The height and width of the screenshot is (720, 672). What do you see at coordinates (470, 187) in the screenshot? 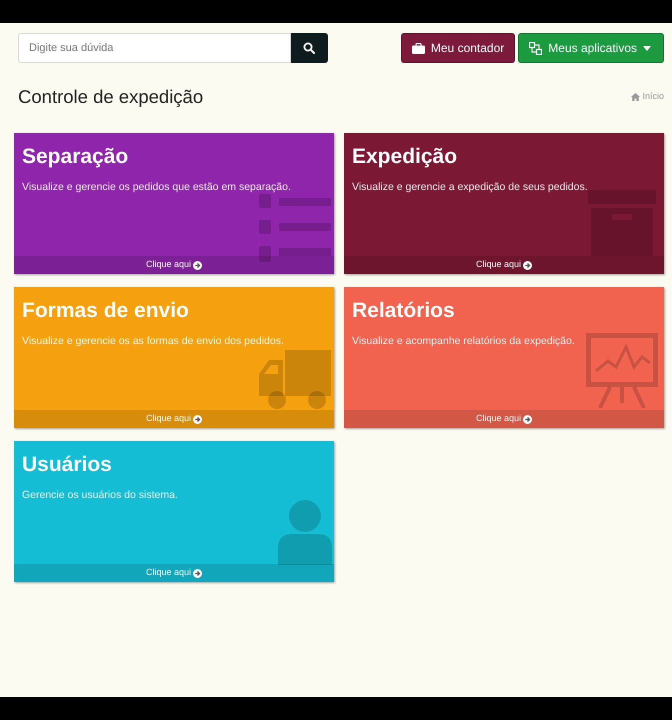
I see `card-description: Visualize e gerencie a expedição de seus pedidos.` at bounding box center [470, 187].